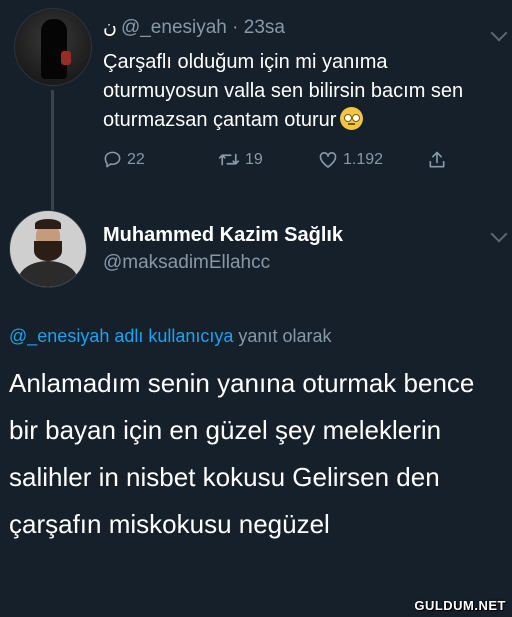  Describe the element at coordinates (121, 336) in the screenshot. I see `replying-to-link: @_enesiyah adlı kullanıcıya` at that location.